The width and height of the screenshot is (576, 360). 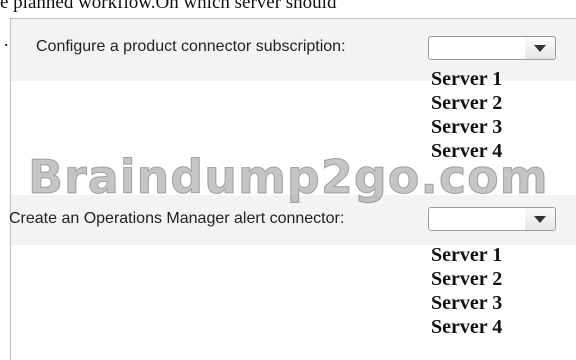 I want to click on connector-subscription-selected, so click(x=477, y=48).